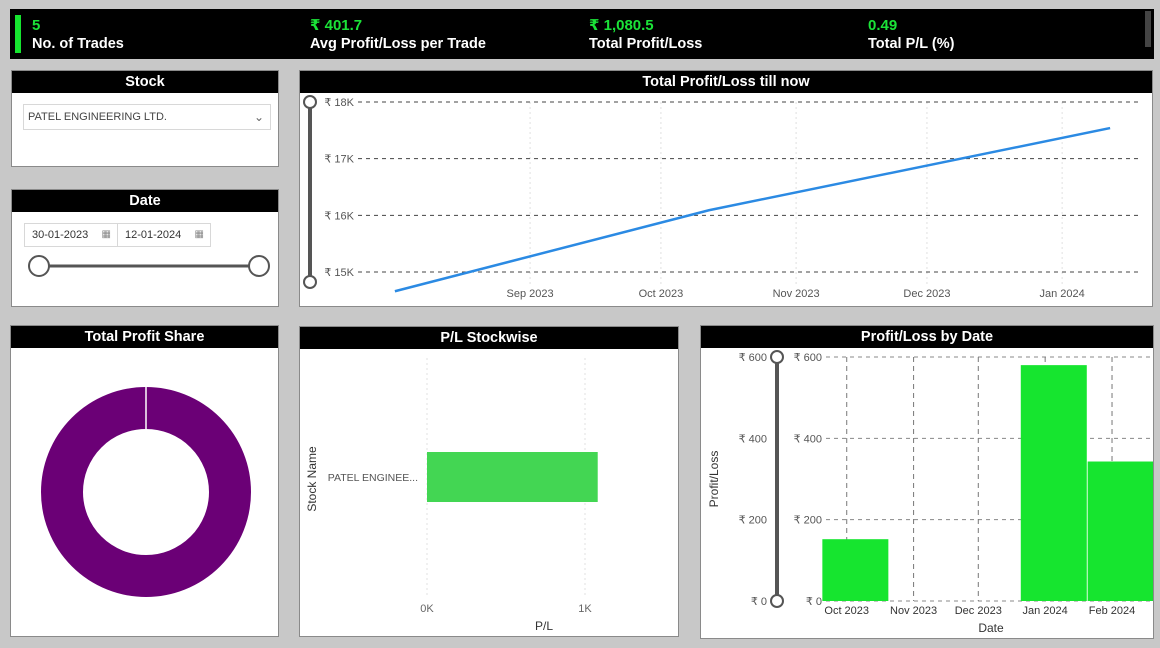  Describe the element at coordinates (78, 35) in the screenshot. I see `kpi-trades: 5 No. of Trades` at that location.